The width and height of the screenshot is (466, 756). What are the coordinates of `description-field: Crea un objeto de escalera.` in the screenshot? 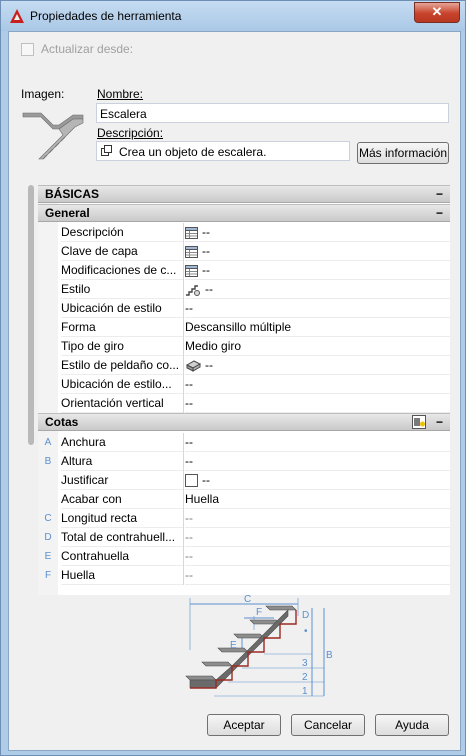 It's located at (223, 151).